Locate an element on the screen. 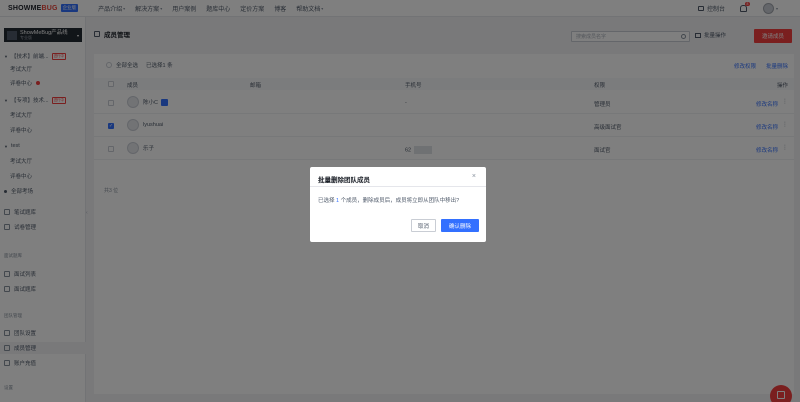 Image resolution: width=800 pixels, height=402 pixels. divider is located at coordinates (398, 186).